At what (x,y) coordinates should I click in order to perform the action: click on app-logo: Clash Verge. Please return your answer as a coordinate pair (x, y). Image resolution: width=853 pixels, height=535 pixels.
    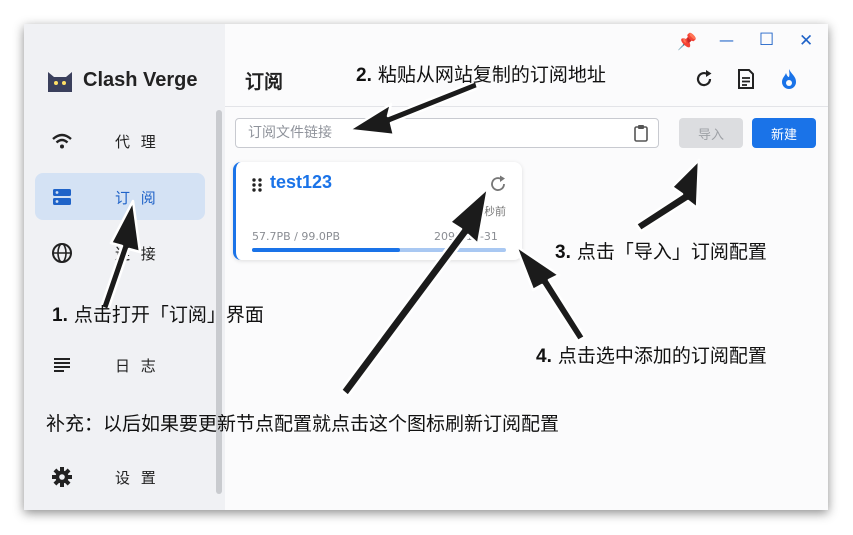
    Looking at the image, I should click on (121, 80).